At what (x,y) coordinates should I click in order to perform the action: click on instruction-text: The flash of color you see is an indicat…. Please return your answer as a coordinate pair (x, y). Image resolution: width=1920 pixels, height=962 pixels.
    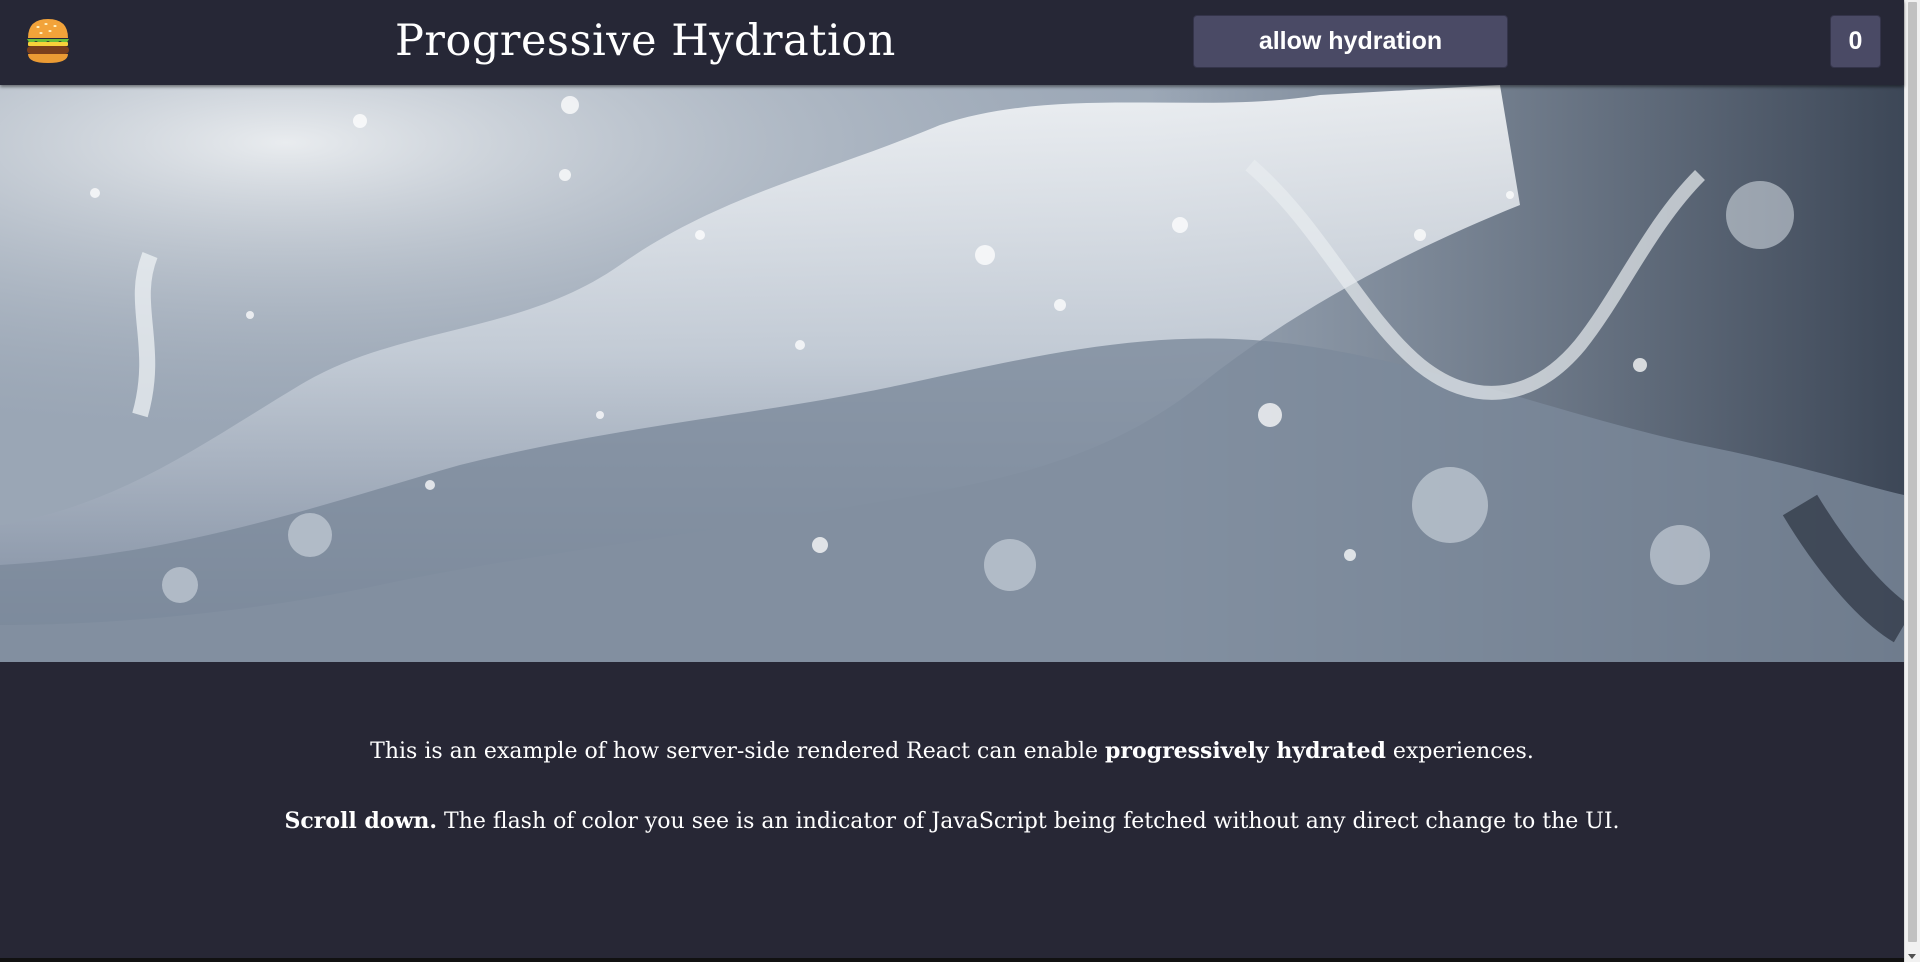
    Looking at the image, I should click on (1028, 821).